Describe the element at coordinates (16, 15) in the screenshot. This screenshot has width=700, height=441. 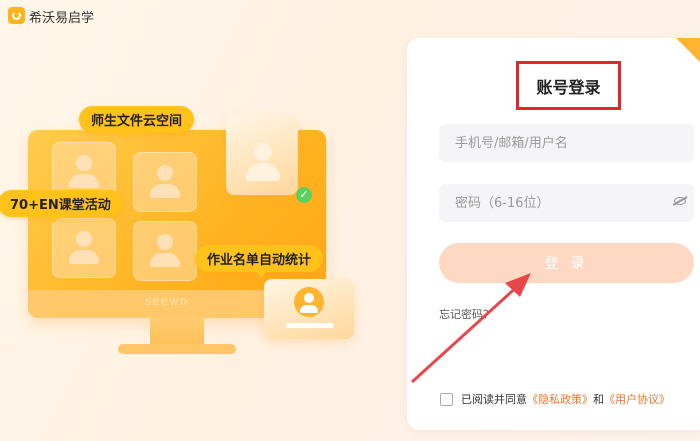
I see `app-logo-icon` at that location.